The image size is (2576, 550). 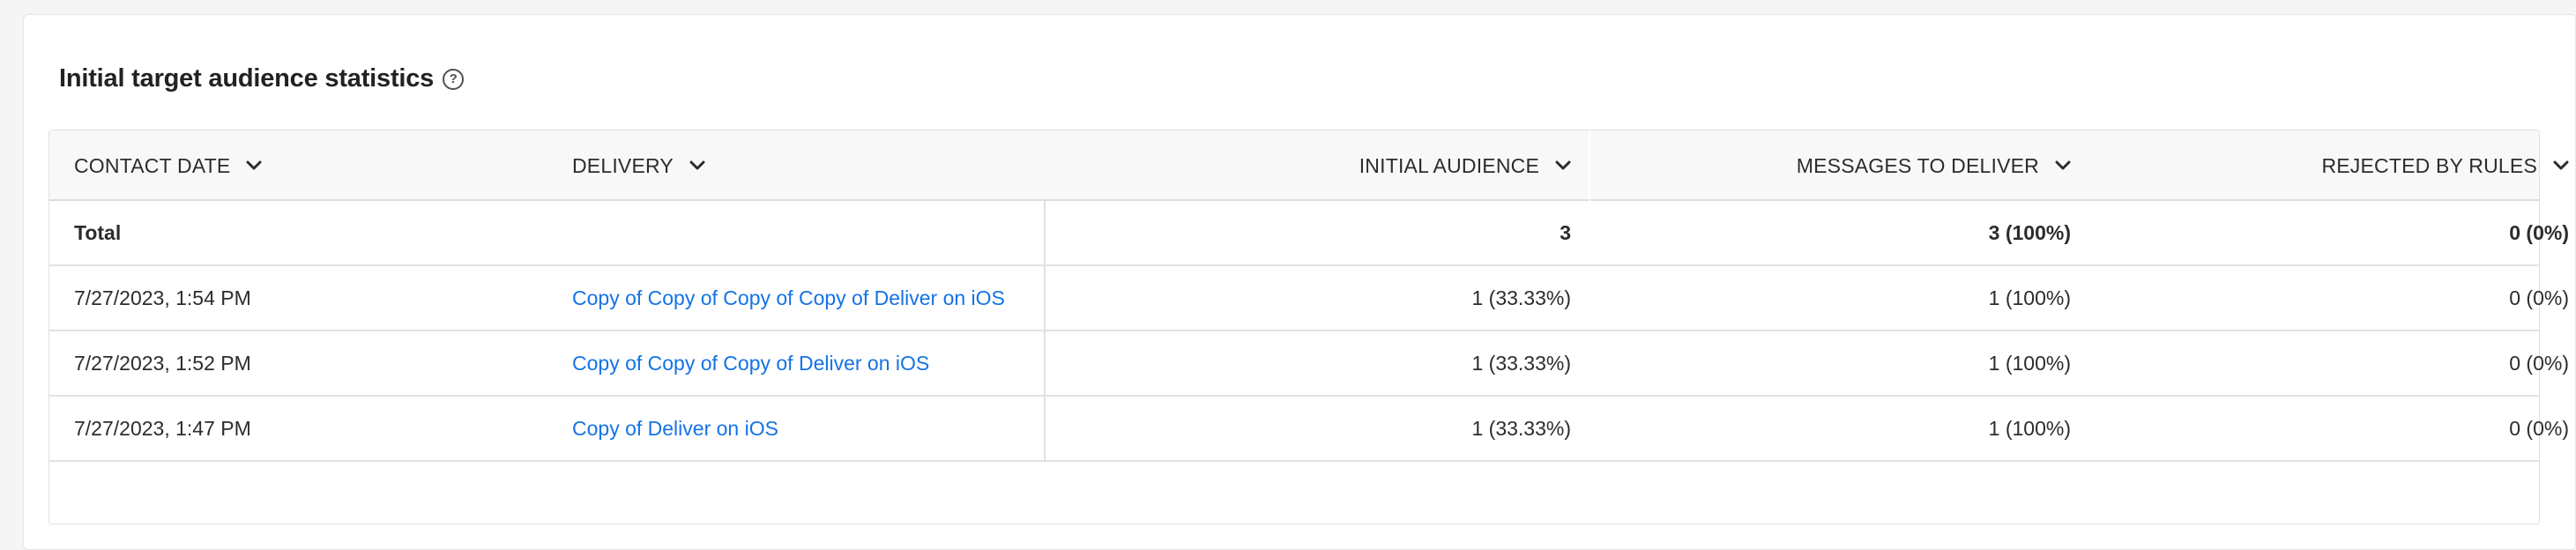 I want to click on help-circle-icon: ?, so click(x=454, y=79).